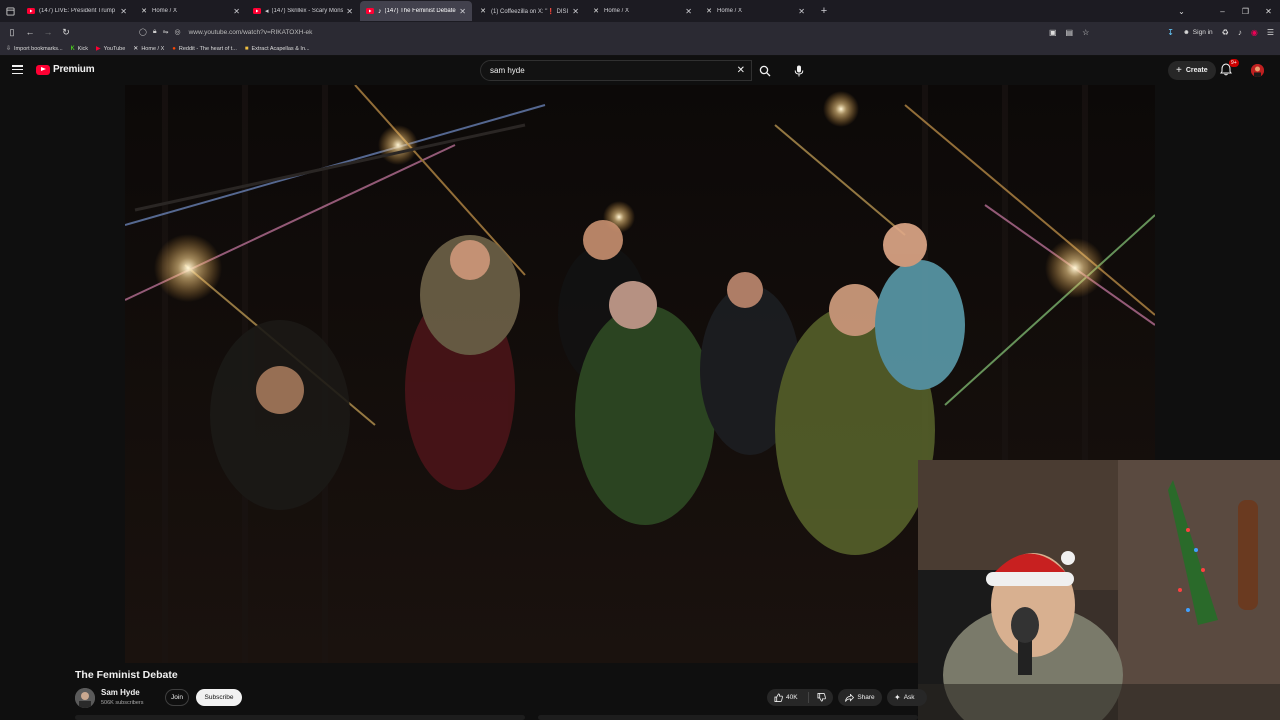  I want to click on tab-audio-icon: ♪, so click(380, 11).